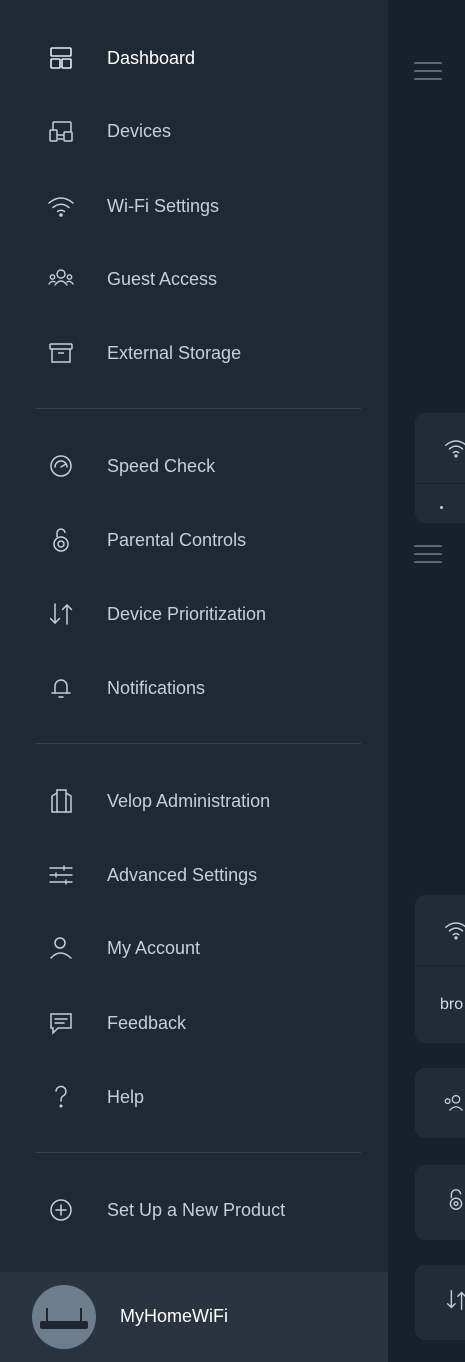 Image resolution: width=465 pixels, height=1362 pixels. I want to click on guest-access-icon, so click(61, 279).